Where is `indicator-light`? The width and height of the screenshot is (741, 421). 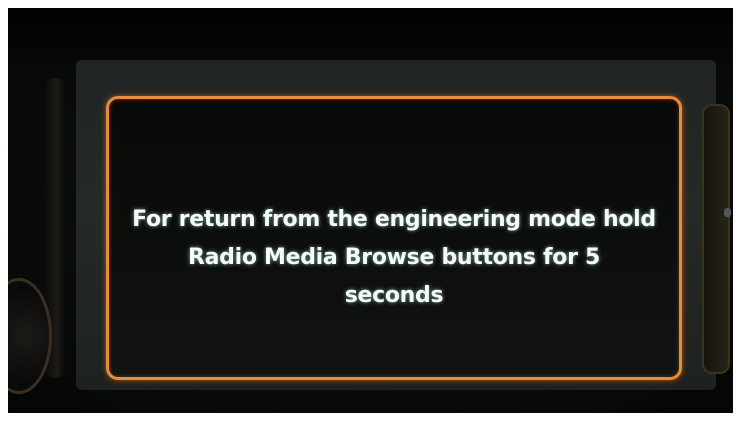 indicator-light is located at coordinates (727, 212).